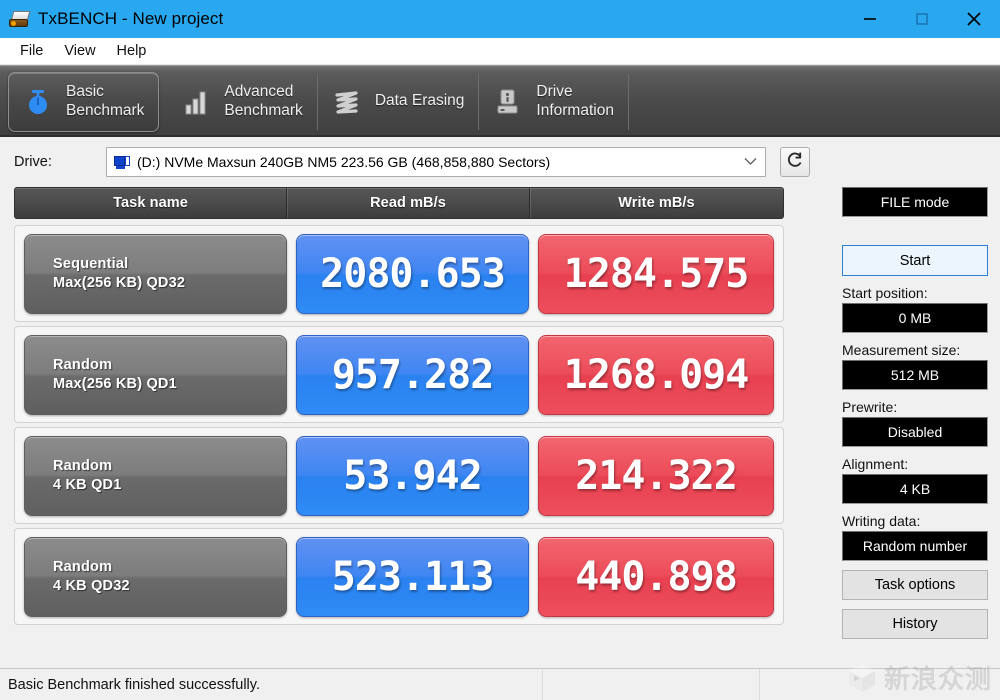 Image resolution: width=1000 pixels, height=700 pixels. I want to click on refresh-button, so click(795, 162).